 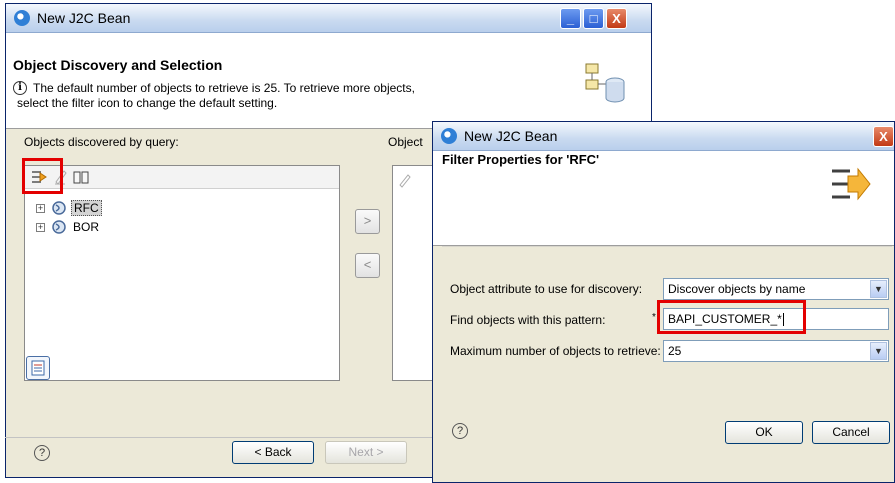 I want to click on remove-object-button: <, so click(x=367, y=265).